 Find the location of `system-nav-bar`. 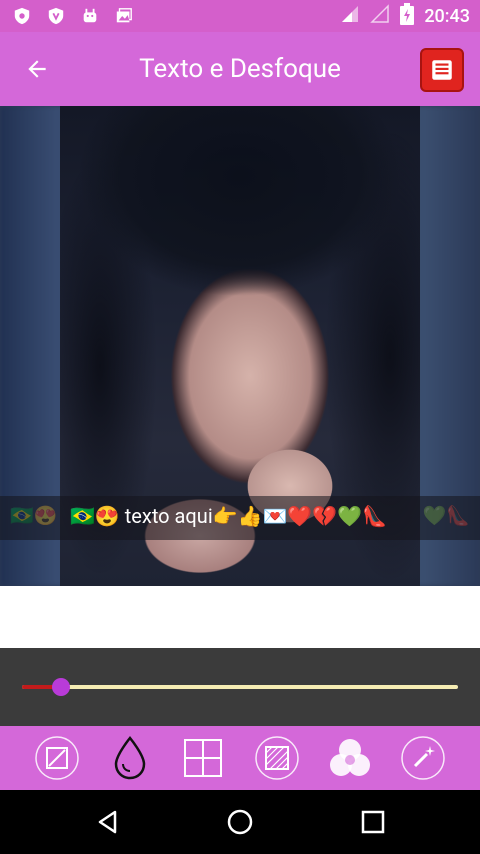

system-nav-bar is located at coordinates (240, 822).